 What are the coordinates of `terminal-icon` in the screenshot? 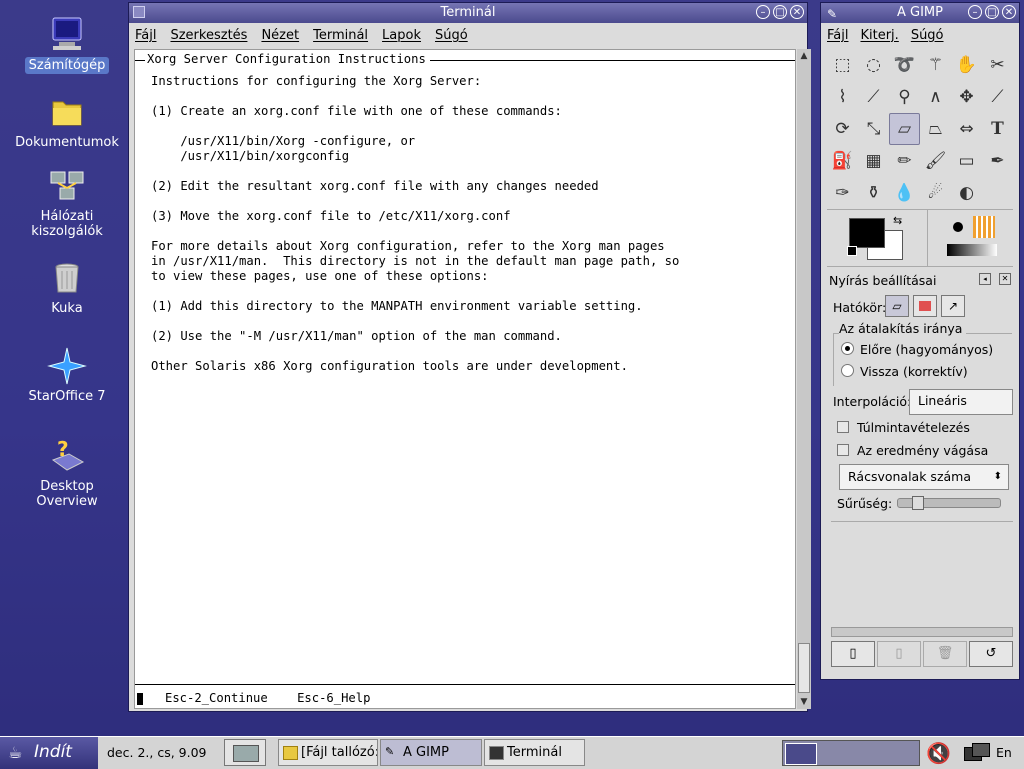 It's located at (496, 753).